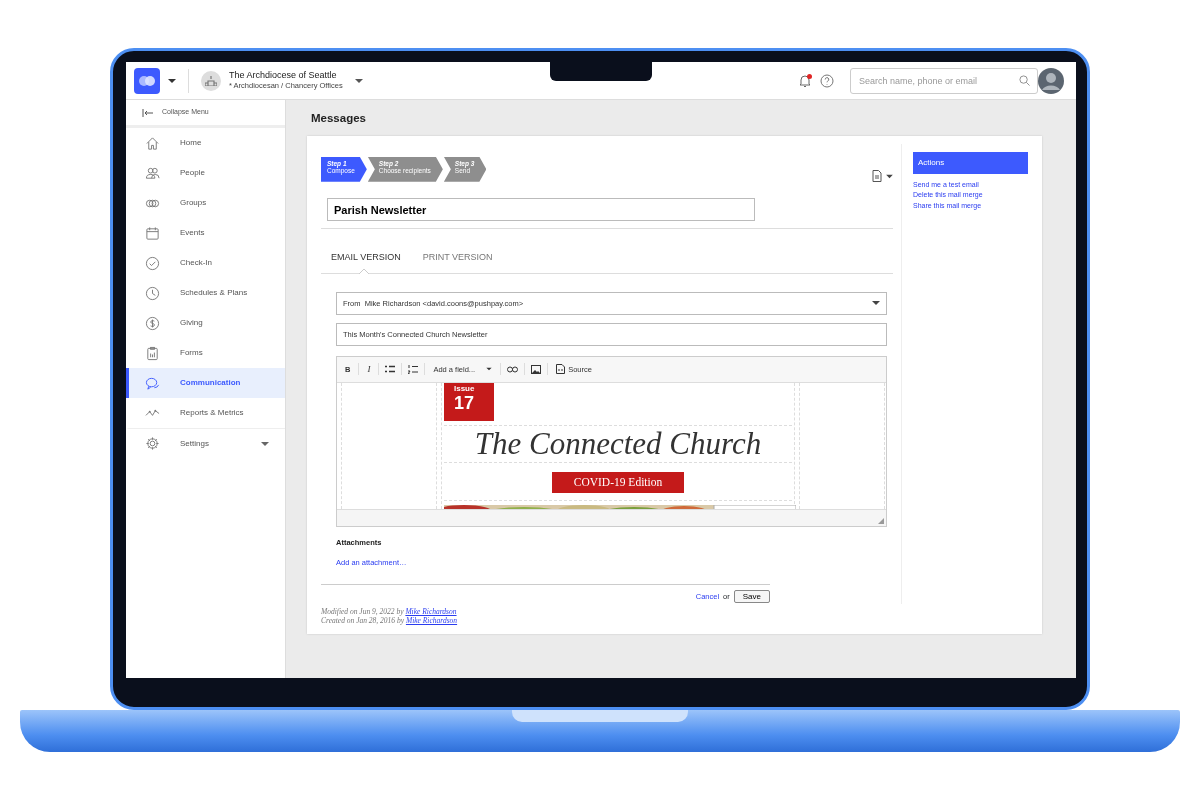 The height and width of the screenshot is (800, 1200). What do you see at coordinates (369, 369) in the screenshot?
I see `italic-button: I` at bounding box center [369, 369].